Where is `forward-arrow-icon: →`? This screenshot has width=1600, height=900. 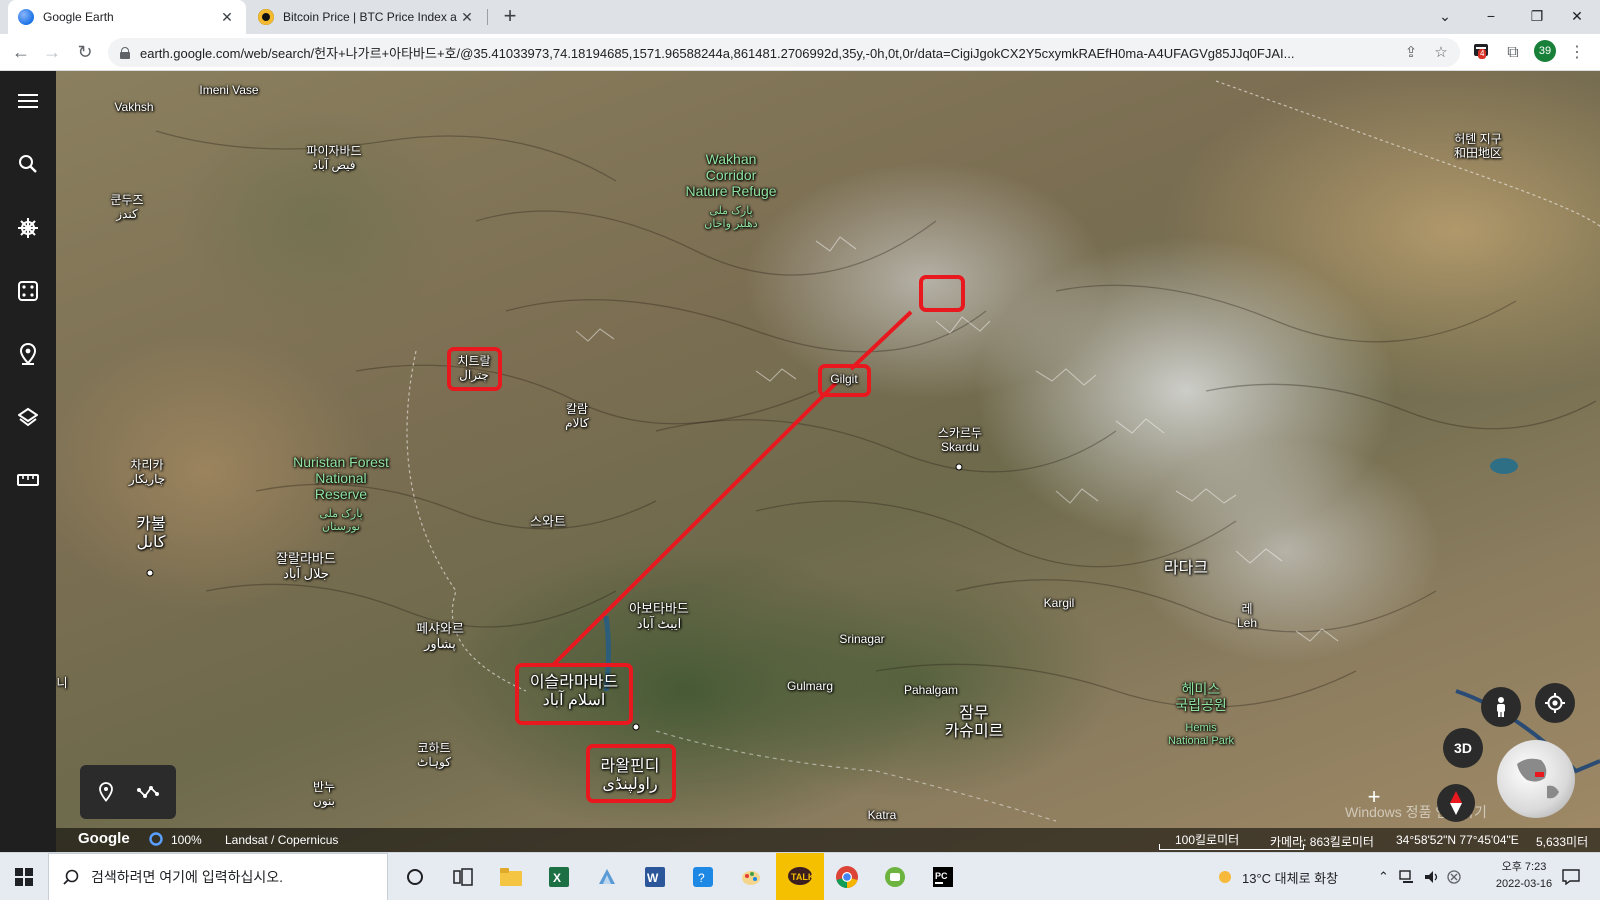
forward-arrow-icon: → is located at coordinates (52, 53).